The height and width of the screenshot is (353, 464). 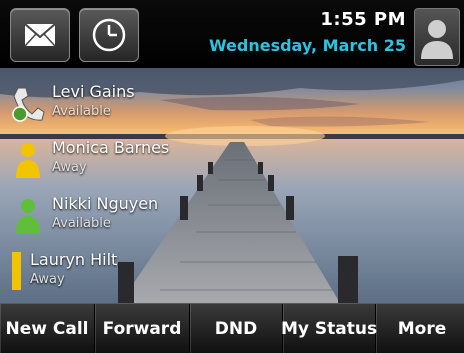 I want to click on softkey-forward: Forward, so click(x=142, y=328).